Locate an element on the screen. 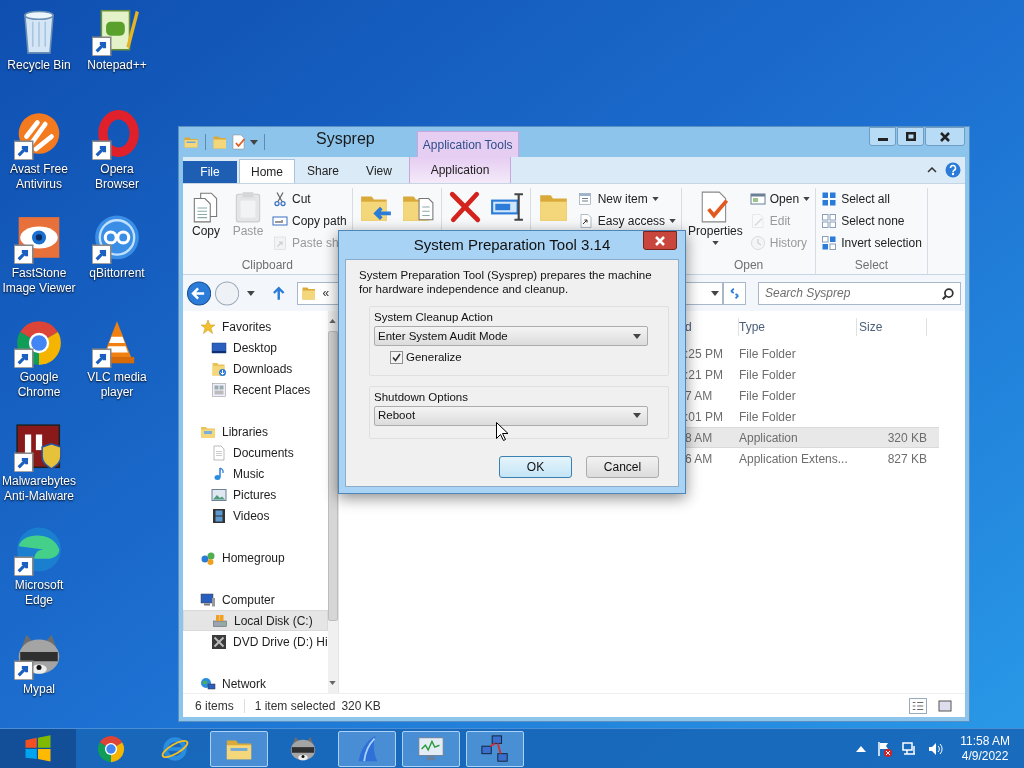 This screenshot has height=768, width=1024. computer-icon is located at coordinates (208, 599).